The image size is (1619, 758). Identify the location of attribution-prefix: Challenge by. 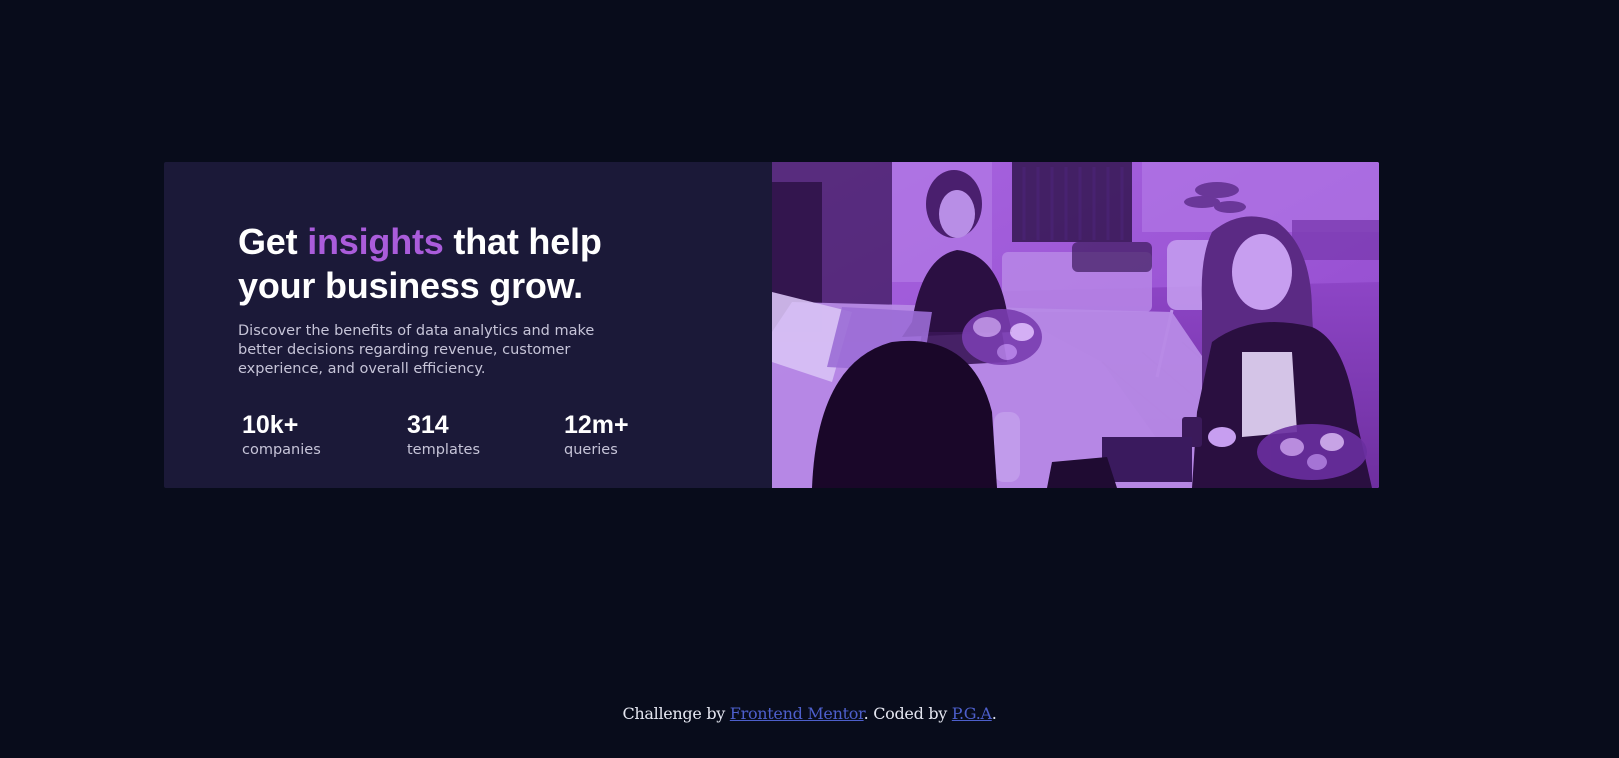
(676, 713).